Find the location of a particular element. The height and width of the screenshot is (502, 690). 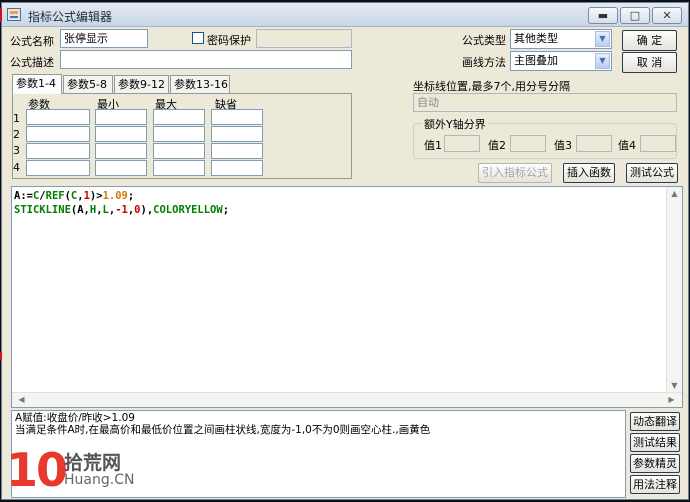

code-token: A:= is located at coordinates (23, 196).